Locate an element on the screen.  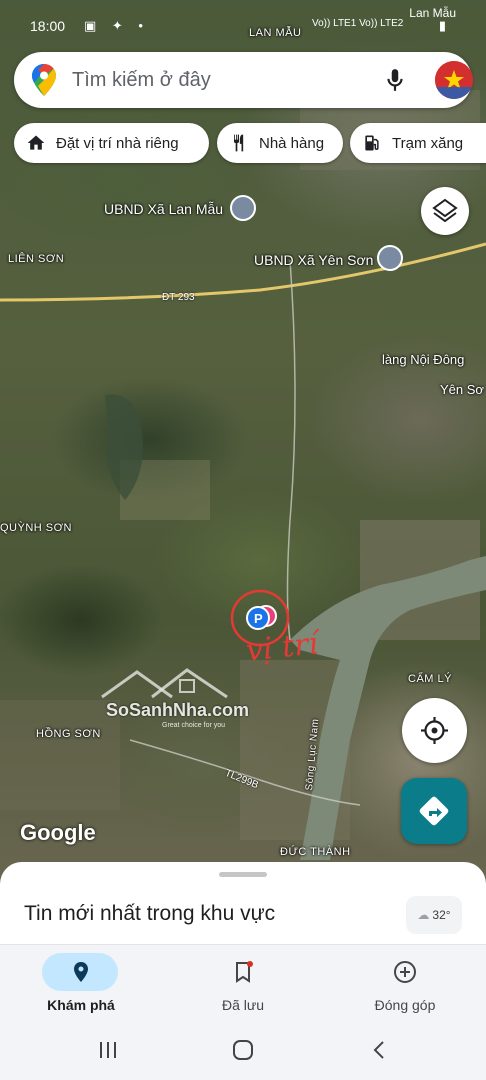
search-bar: Tìm kiếm ở đây is located at coordinates (243, 80).